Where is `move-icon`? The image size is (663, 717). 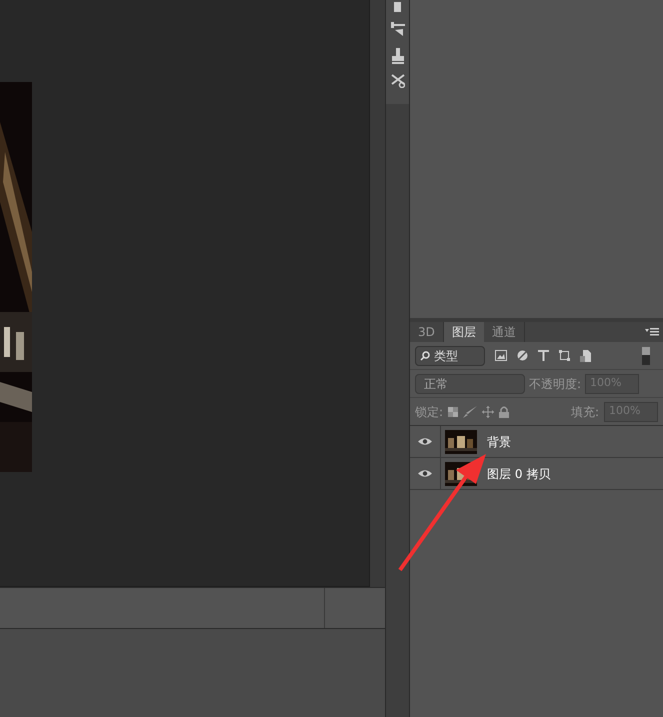
move-icon is located at coordinates (488, 412).